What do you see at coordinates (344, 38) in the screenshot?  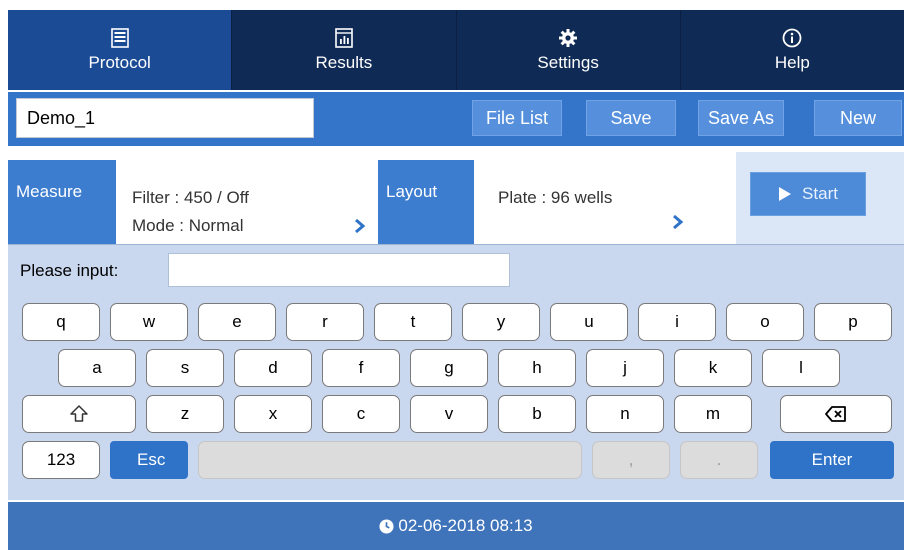 I see `results-icon` at bounding box center [344, 38].